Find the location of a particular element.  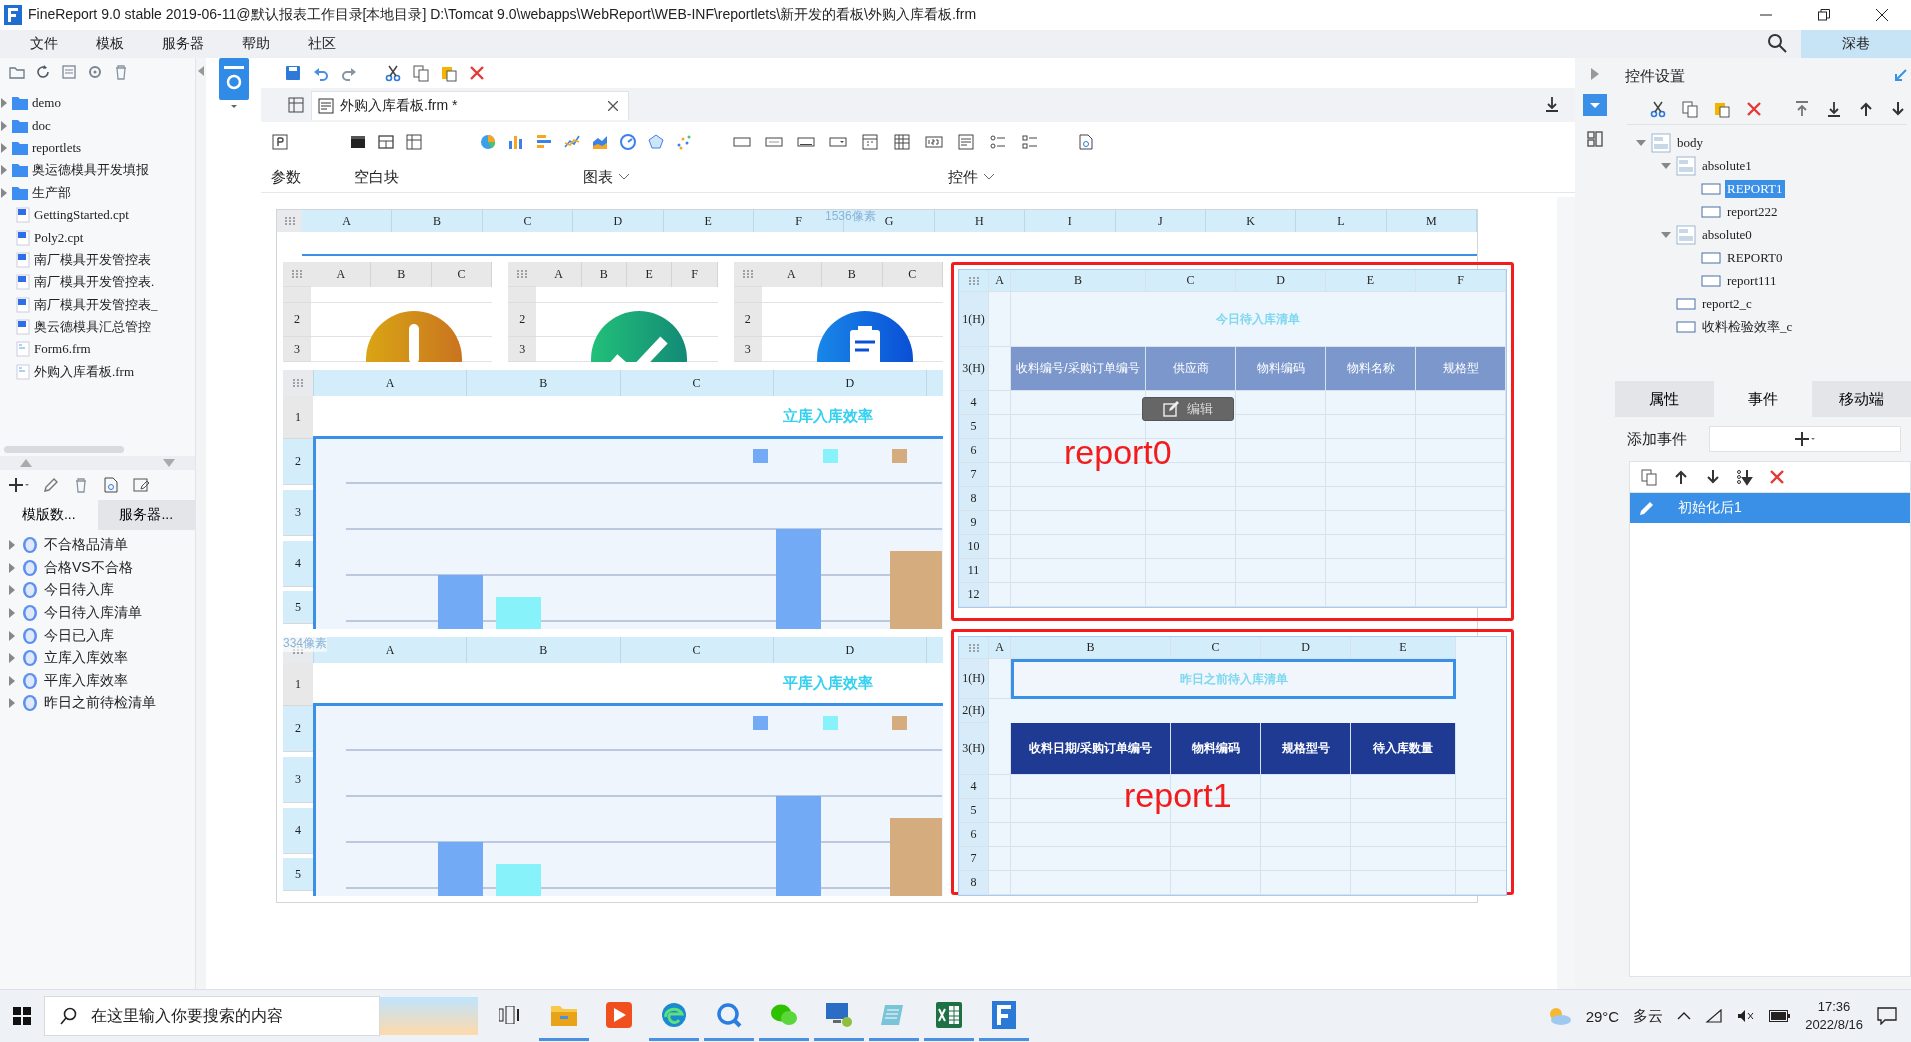

file-tree-item: 生产部 is located at coordinates (51, 192).